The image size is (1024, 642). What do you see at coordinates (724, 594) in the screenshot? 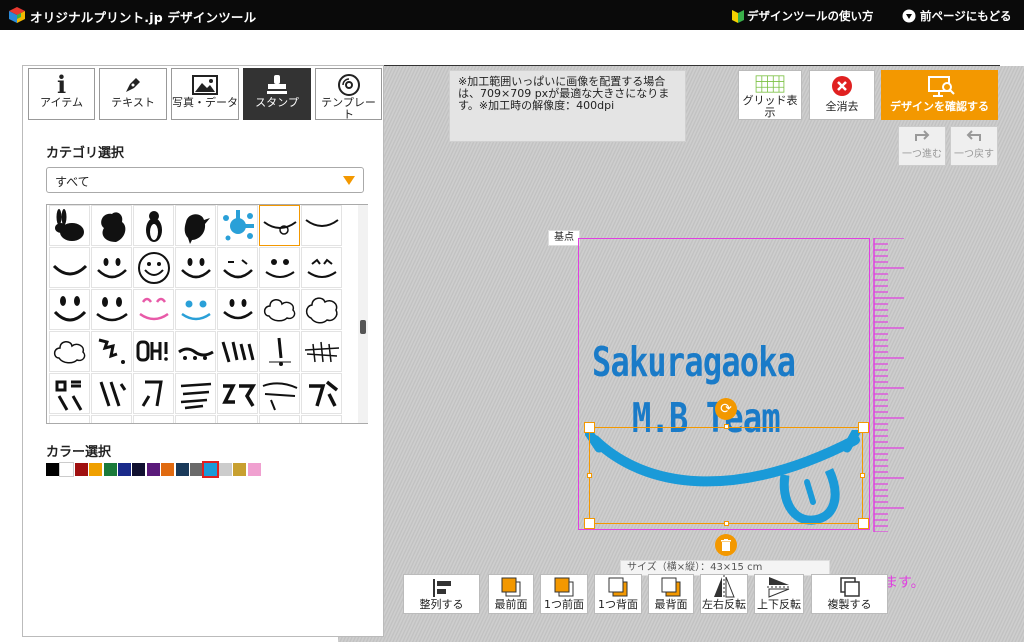
I see `flip-horizontal-button: 左右反転` at bounding box center [724, 594].